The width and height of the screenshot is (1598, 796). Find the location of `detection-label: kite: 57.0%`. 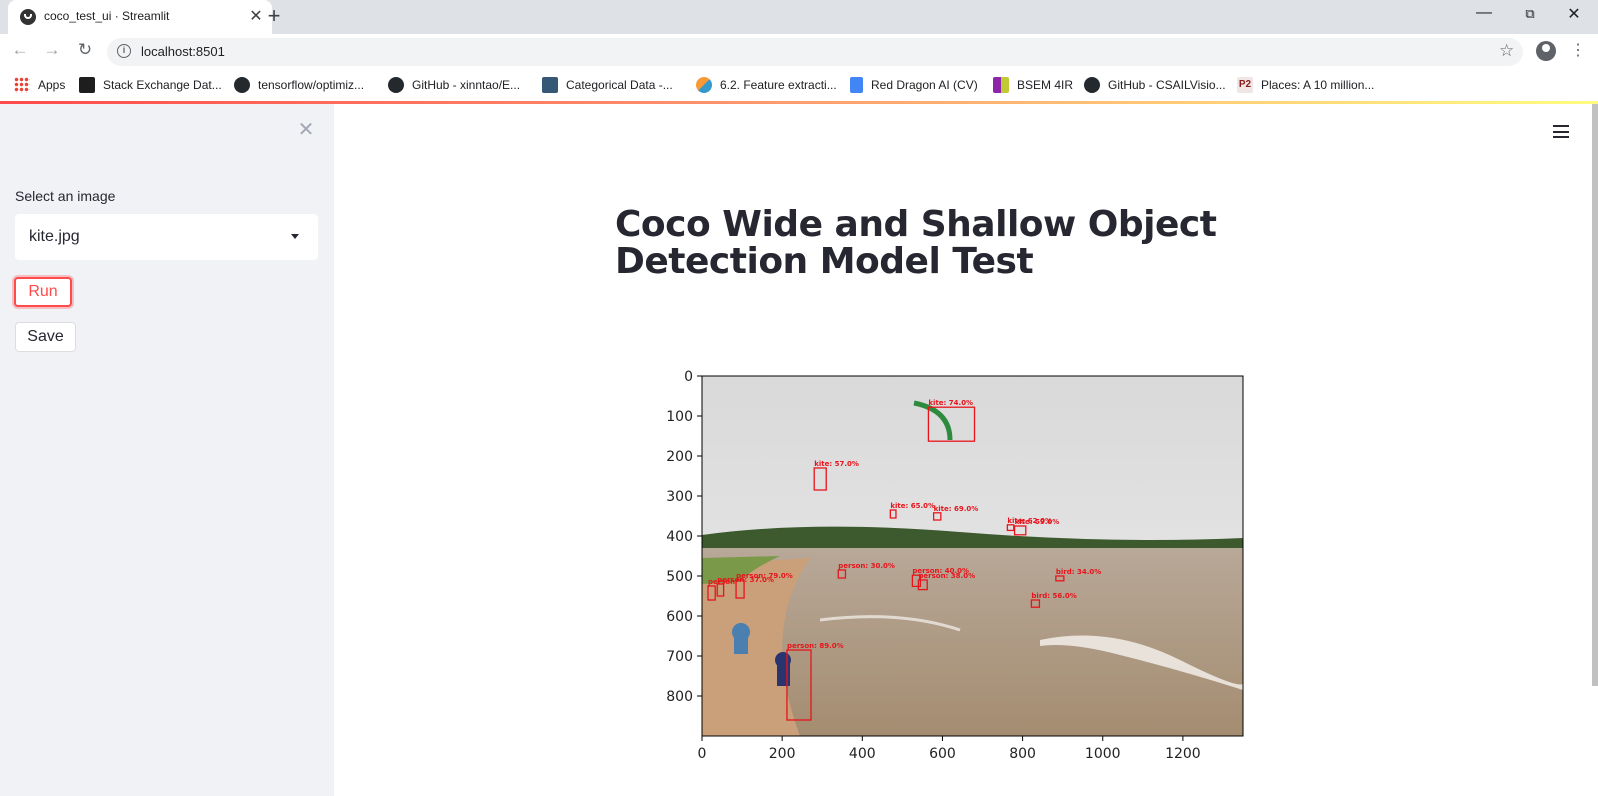

detection-label: kite: 57.0% is located at coordinates (836, 464).